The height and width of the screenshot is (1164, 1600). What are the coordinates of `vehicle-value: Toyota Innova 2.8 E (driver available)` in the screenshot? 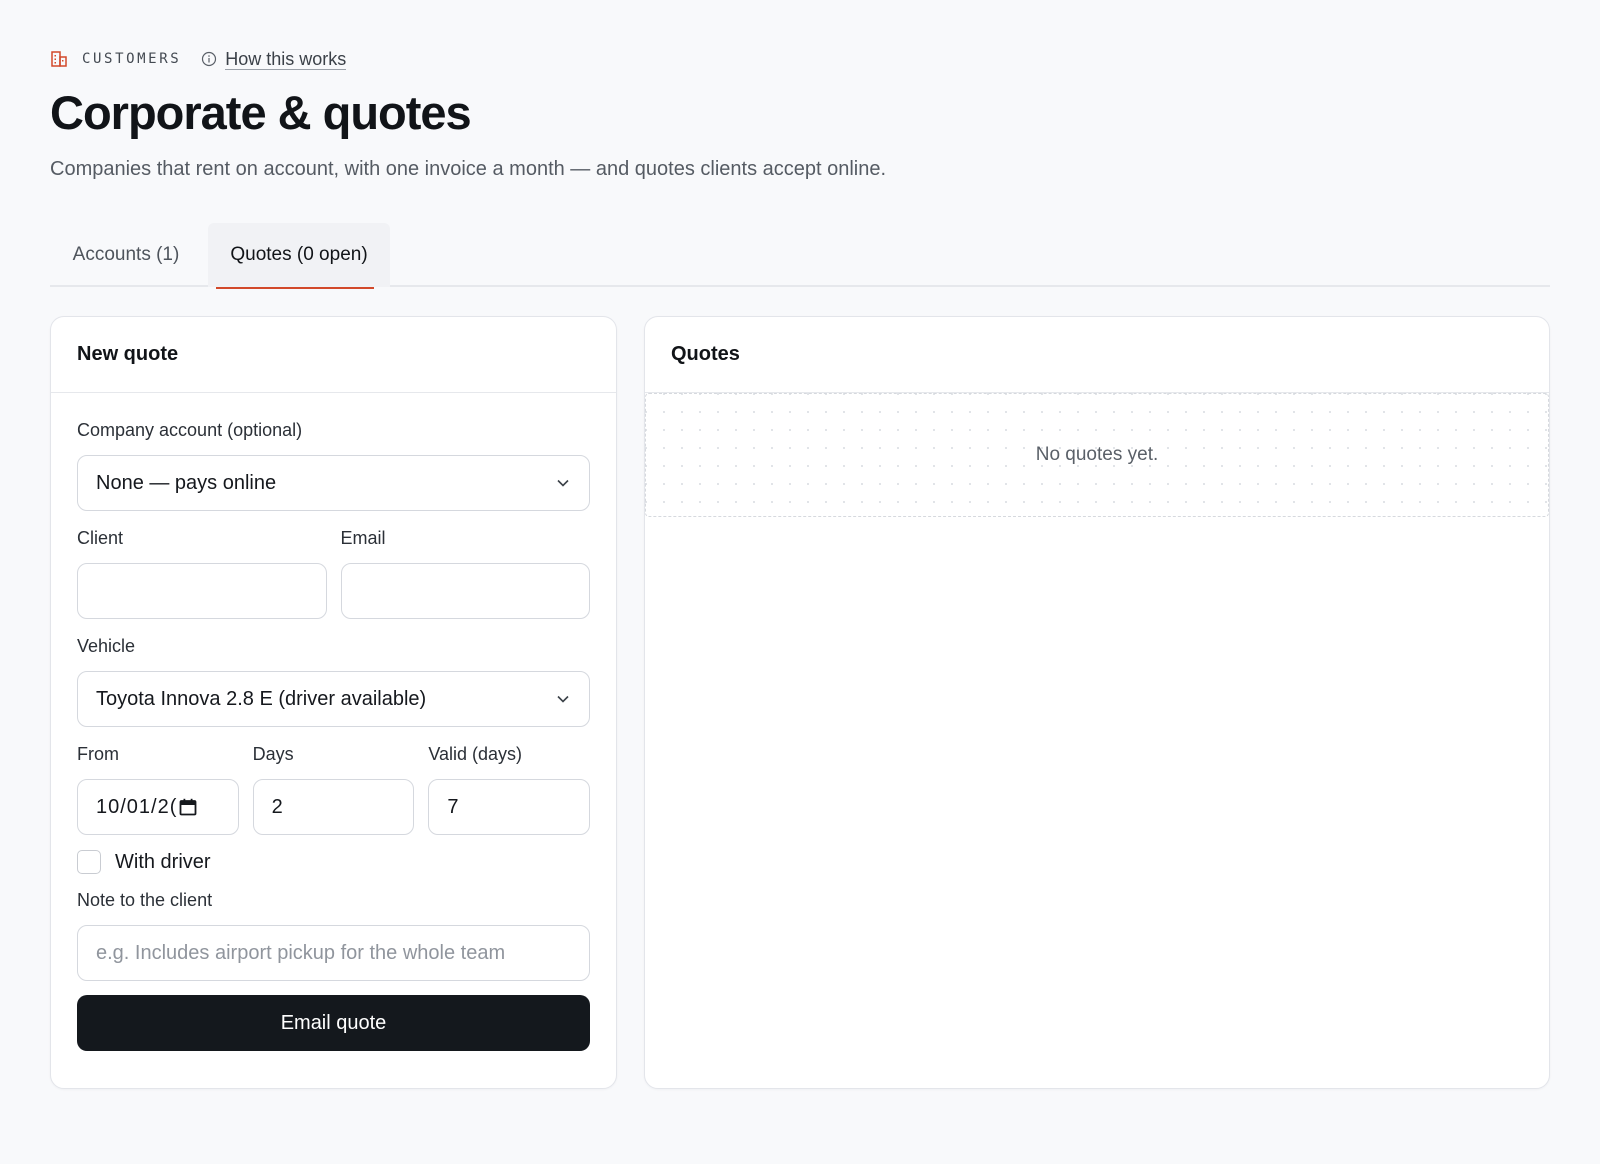 It's located at (261, 698).